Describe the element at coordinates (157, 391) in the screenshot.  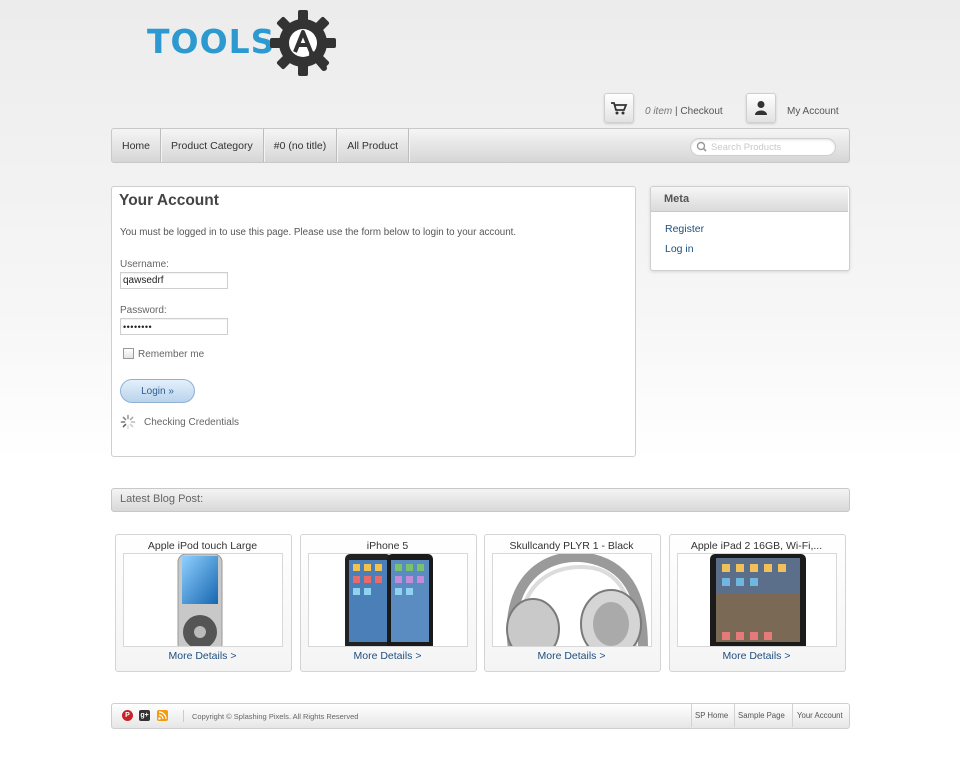
I see `login-button: Login »` at that location.